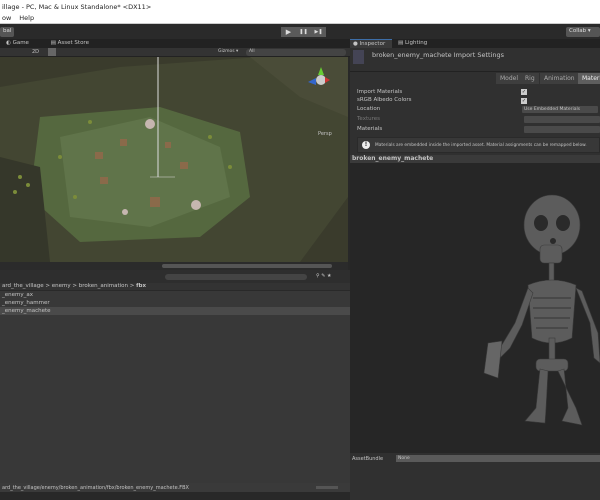  What do you see at coordinates (325, 134) in the screenshot?
I see `persp-label: Persp` at bounding box center [325, 134].